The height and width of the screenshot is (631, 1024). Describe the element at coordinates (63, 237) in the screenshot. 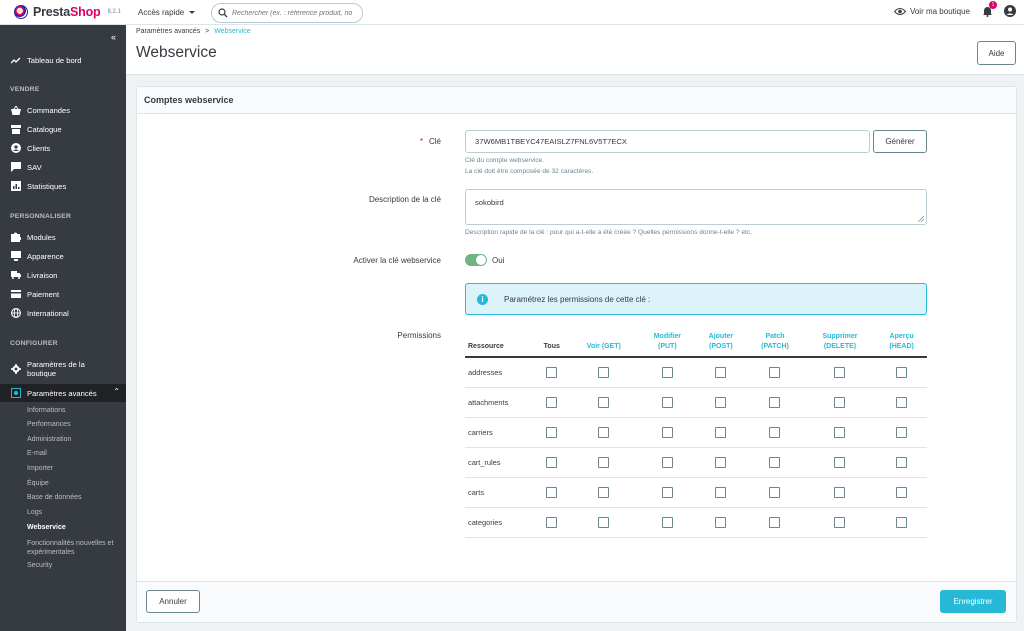

I see `sidebar-item-modules: Modules` at that location.